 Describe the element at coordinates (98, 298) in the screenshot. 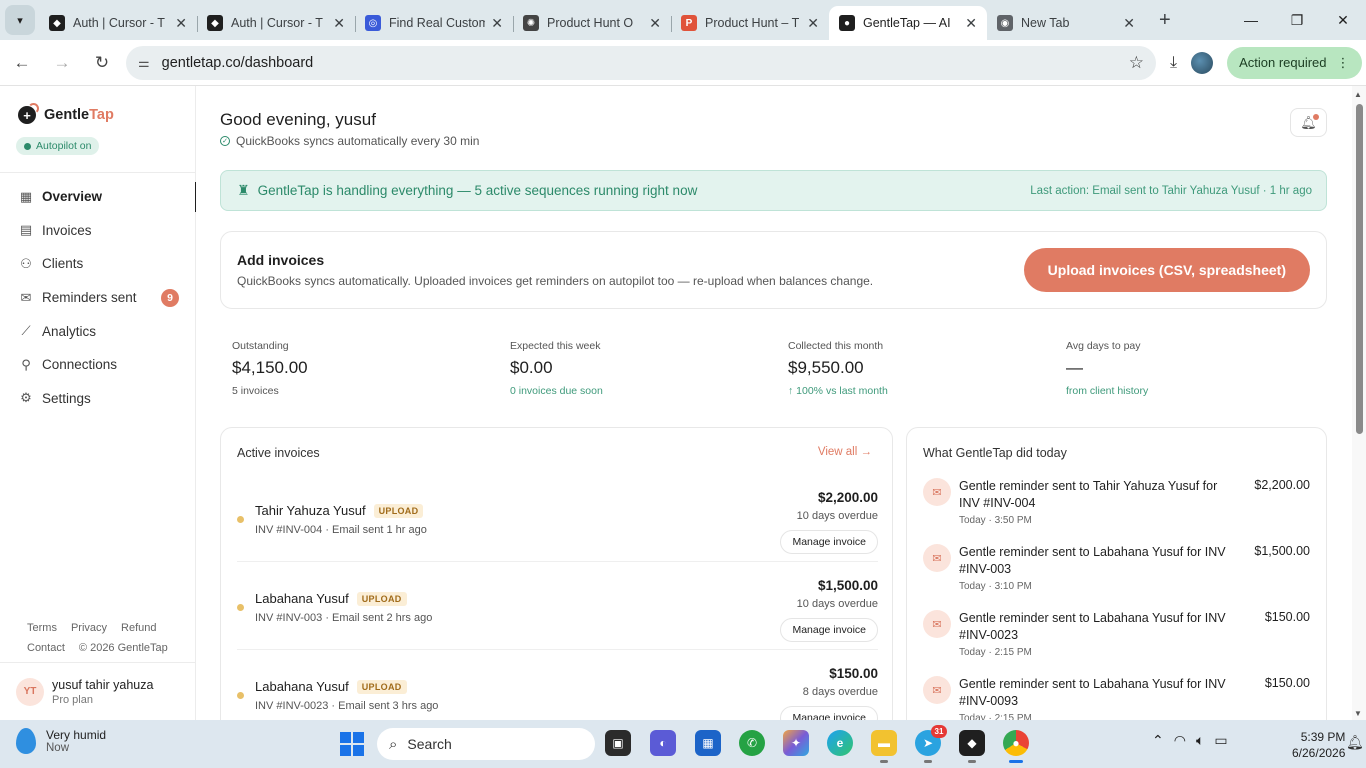

I see `sidebar-item-reminders-sent: ✉ Reminders sent 9` at that location.